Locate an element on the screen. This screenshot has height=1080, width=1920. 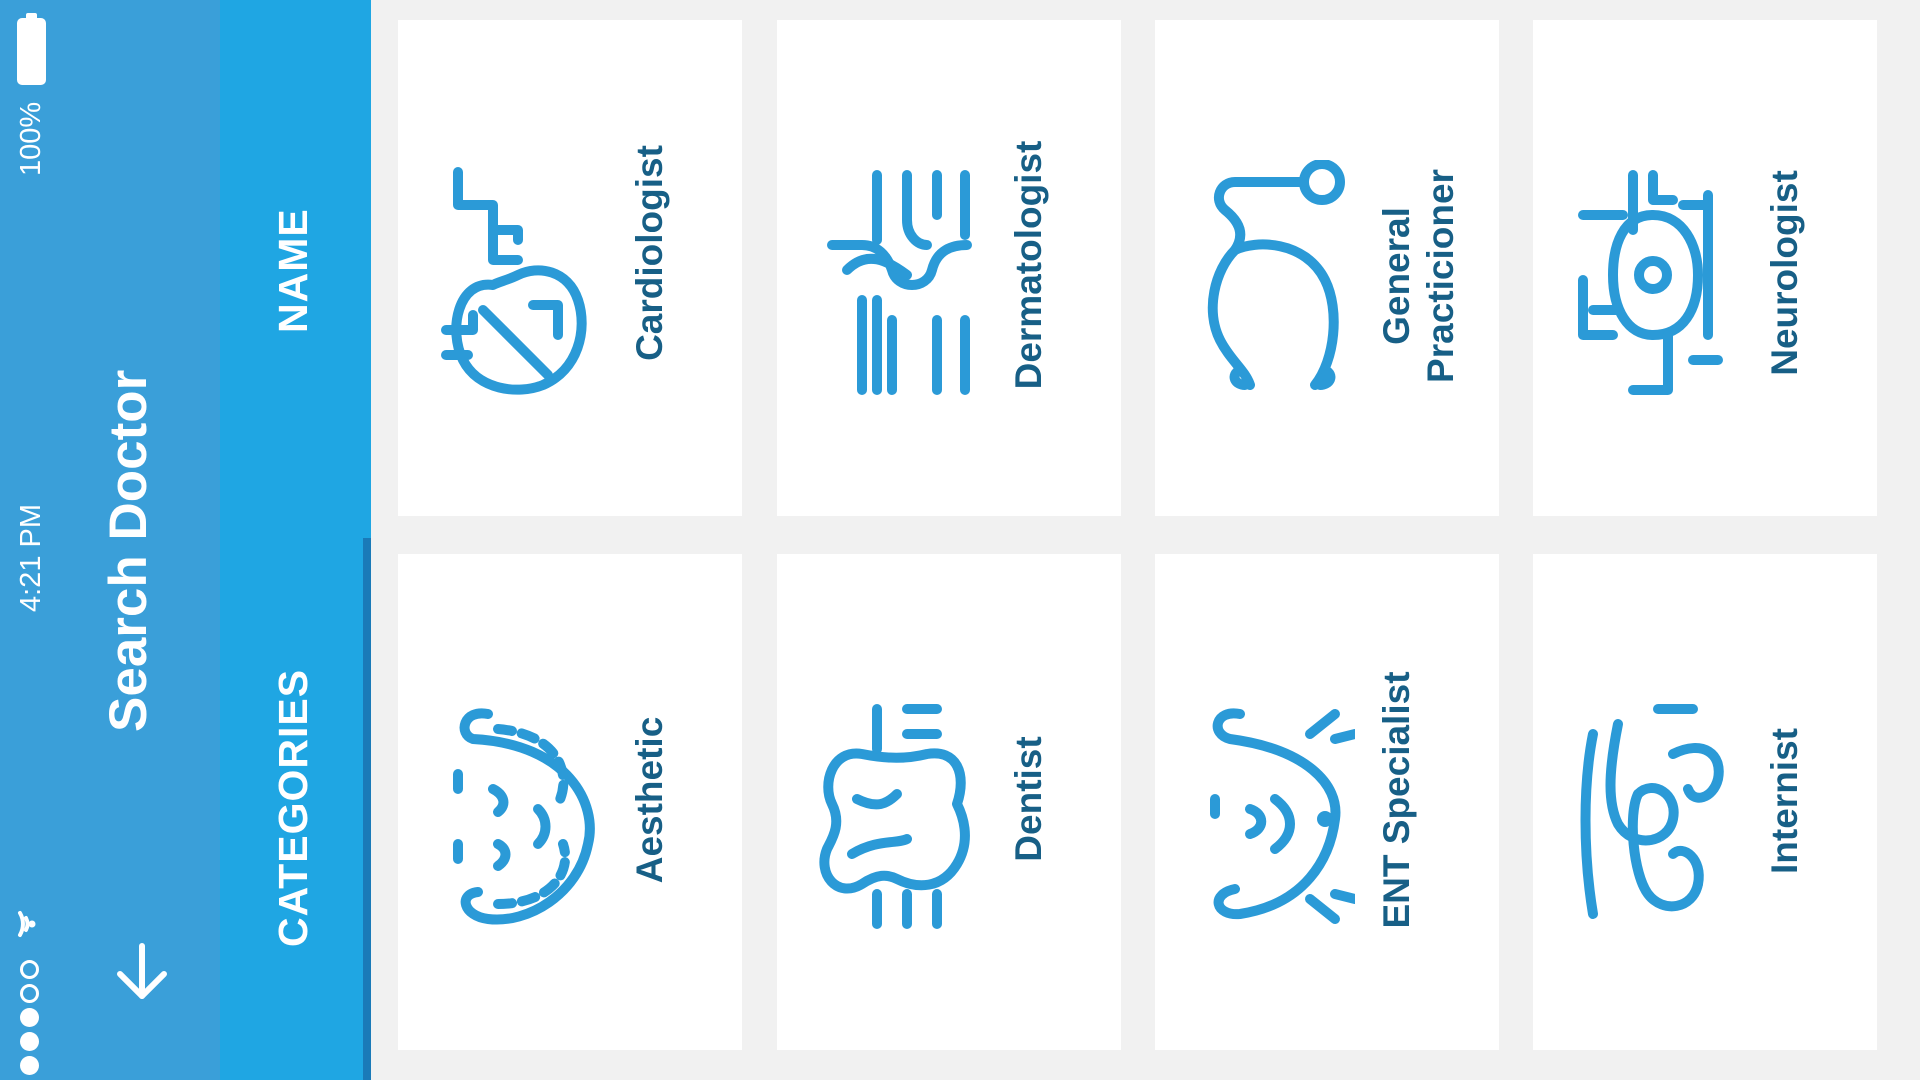
category-label: Internist is located at coordinates (1784, 801).